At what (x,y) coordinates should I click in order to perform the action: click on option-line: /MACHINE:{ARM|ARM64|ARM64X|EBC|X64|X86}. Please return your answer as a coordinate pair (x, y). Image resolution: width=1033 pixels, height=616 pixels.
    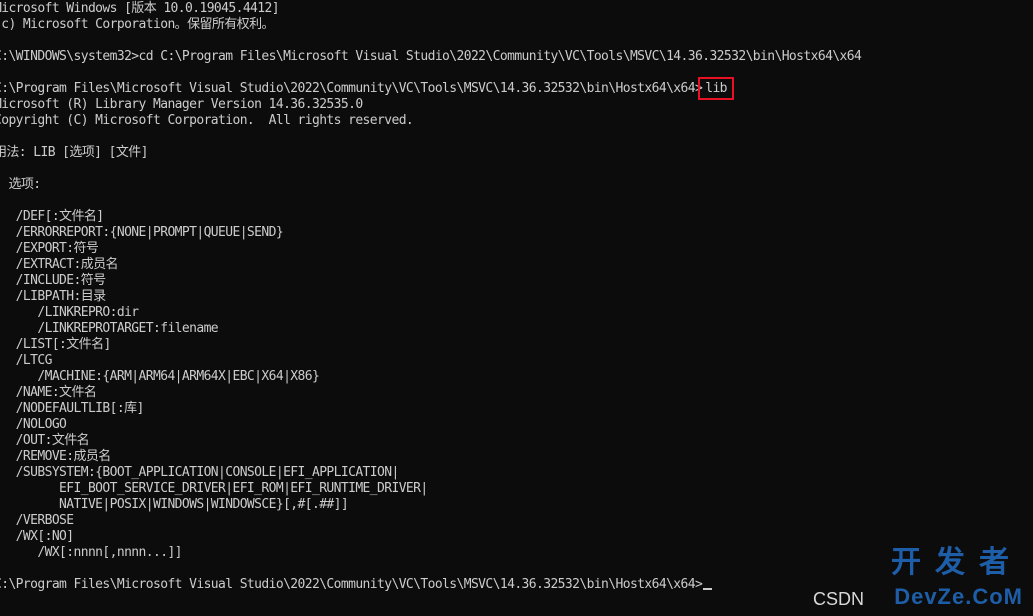
    Looking at the image, I should click on (160, 376).